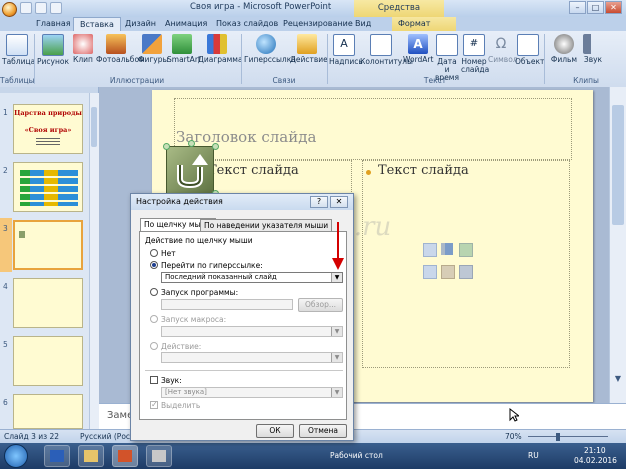 This screenshot has height=469, width=626. I want to click on insert-sound-button: Звук, so click(593, 49).